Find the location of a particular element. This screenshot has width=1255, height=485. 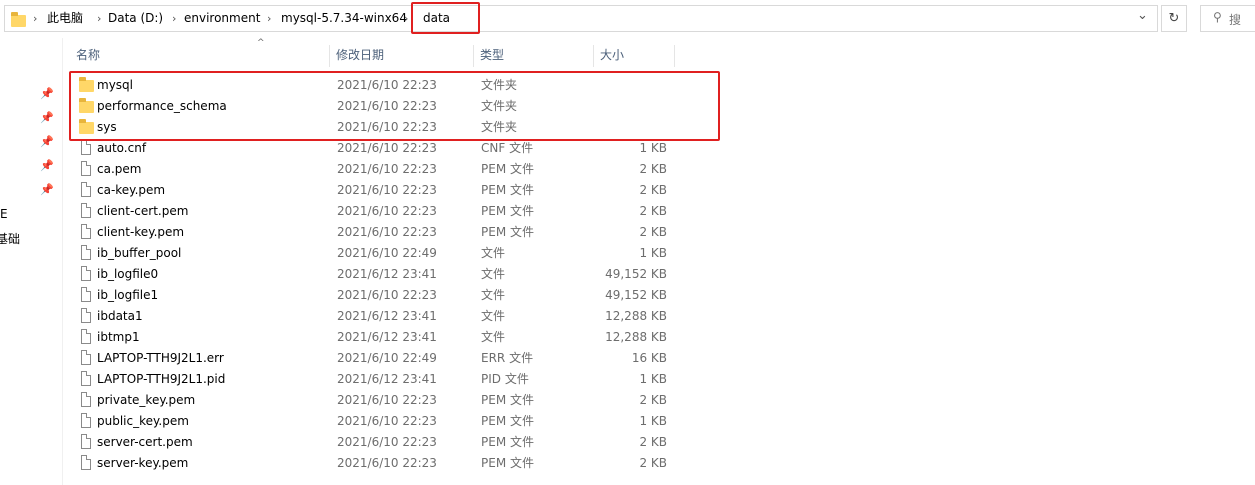

search-placeholder: 搜 is located at coordinates (1235, 20).